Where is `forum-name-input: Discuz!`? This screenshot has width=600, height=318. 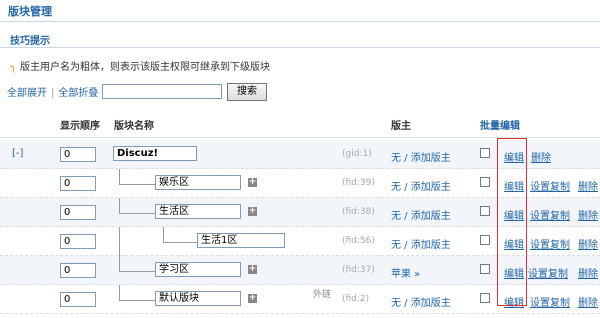 forum-name-input: Discuz! is located at coordinates (155, 153).